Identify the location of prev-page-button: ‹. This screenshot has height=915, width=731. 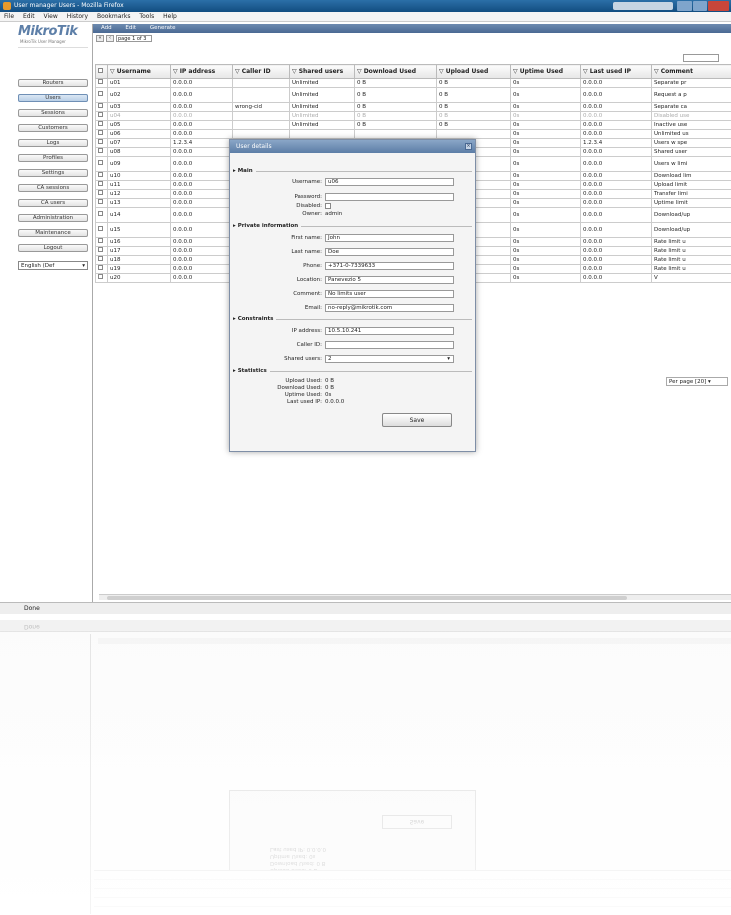
(110, 38).